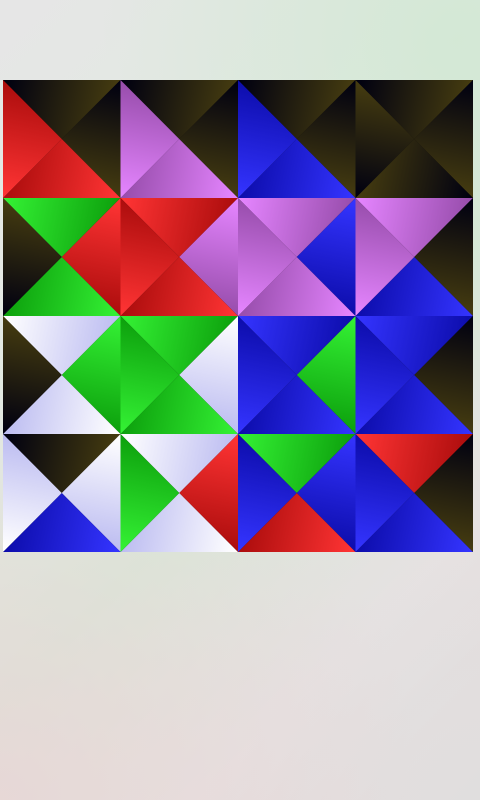 Image resolution: width=480 pixels, height=800 pixels. I want to click on tile-r3-c3, so click(414, 493).